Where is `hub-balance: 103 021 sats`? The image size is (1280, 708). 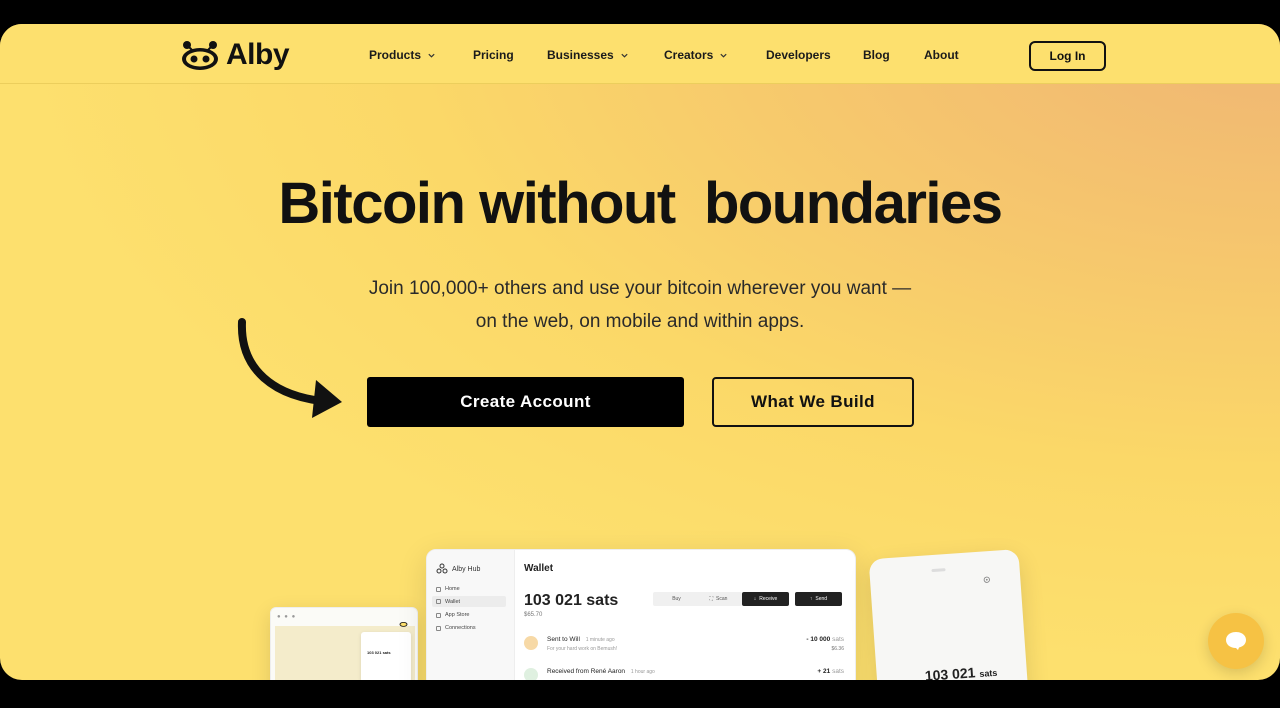
hub-balance: 103 021 sats is located at coordinates (571, 600).